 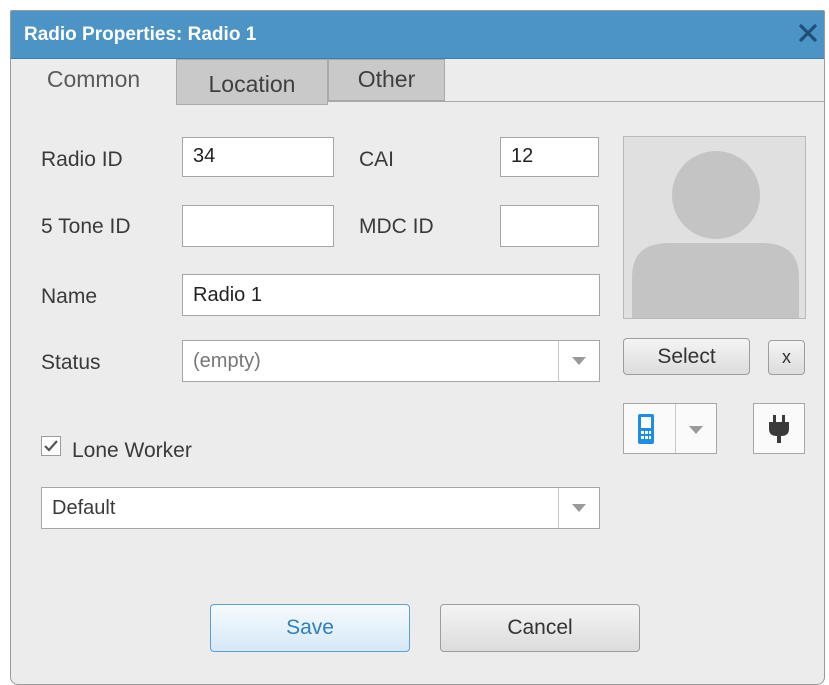 What do you see at coordinates (84, 508) in the screenshot?
I see `lone-worker-profile-value: Default` at bounding box center [84, 508].